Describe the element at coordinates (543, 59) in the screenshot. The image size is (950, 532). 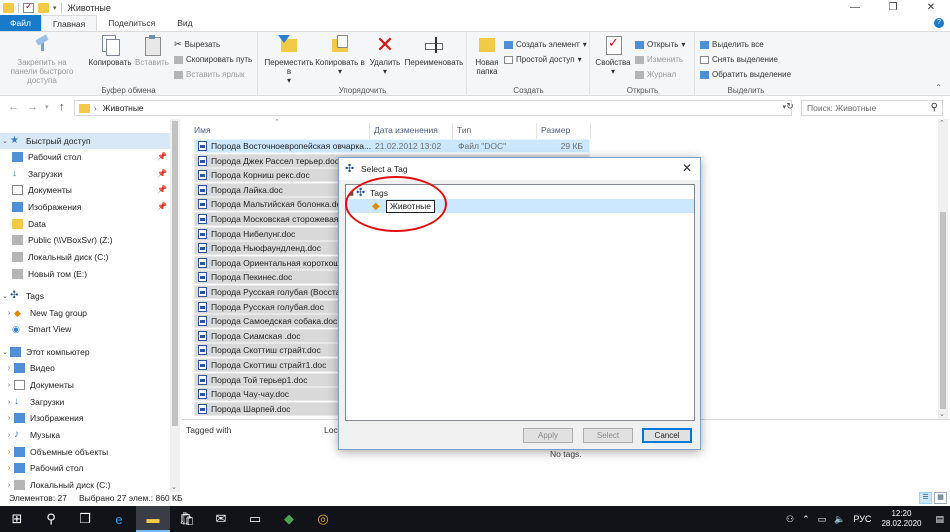
I see `easy-access-button: Простой доступ ▾` at that location.